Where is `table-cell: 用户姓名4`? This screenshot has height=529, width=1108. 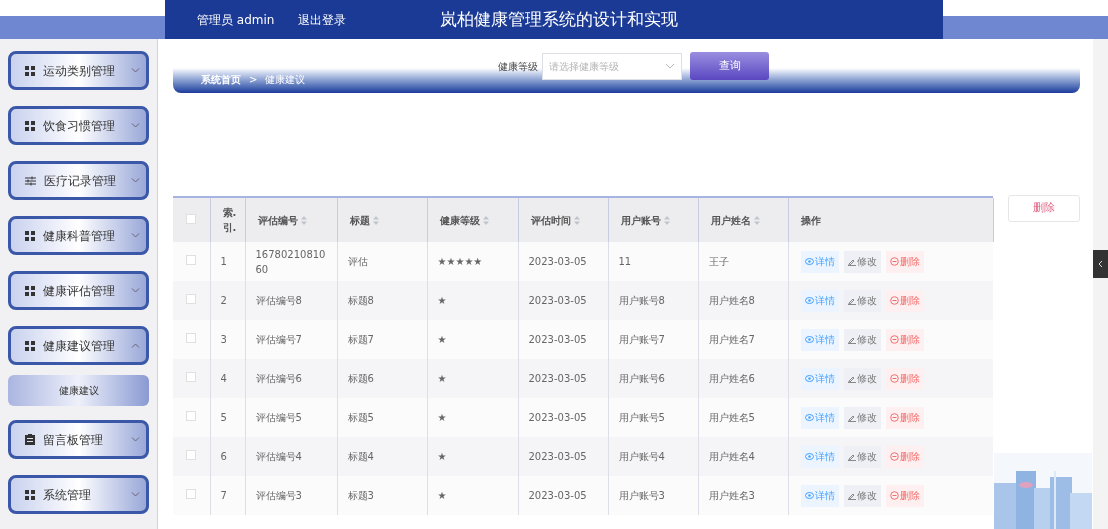
table-cell: 用户姓名4 is located at coordinates (731, 456).